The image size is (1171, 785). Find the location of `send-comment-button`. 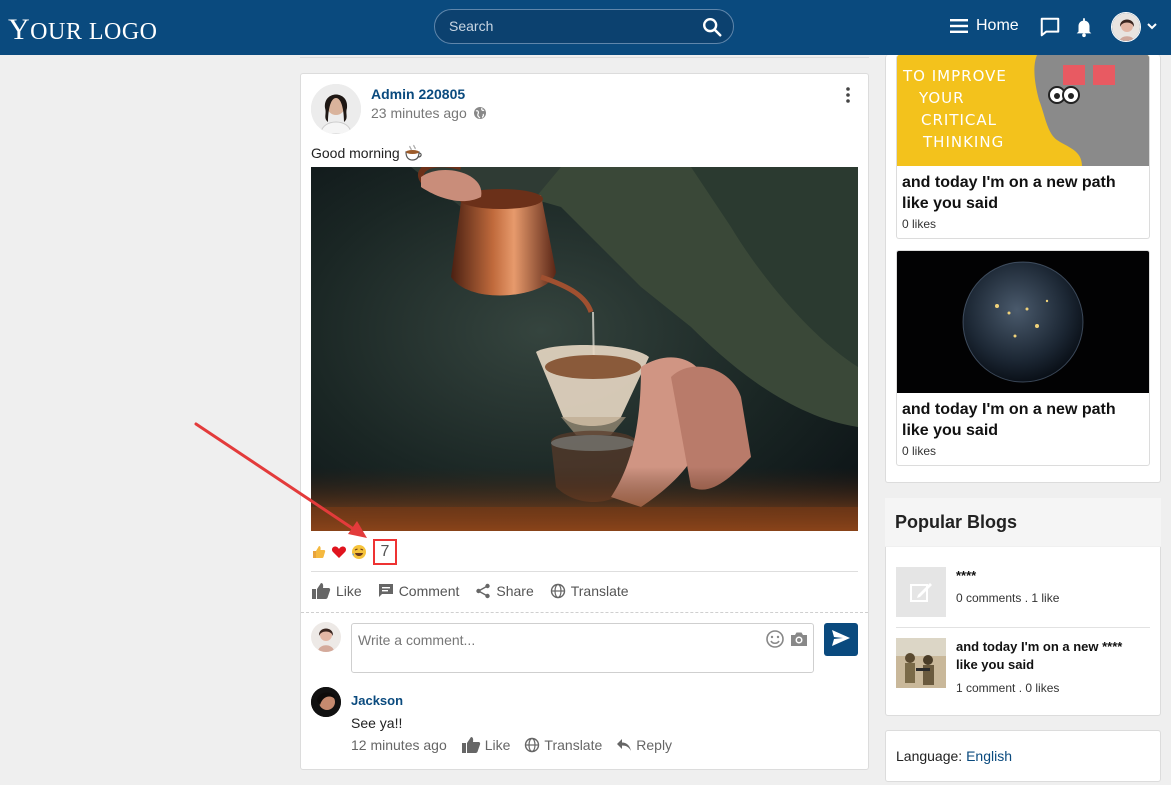

send-comment-button is located at coordinates (841, 639).